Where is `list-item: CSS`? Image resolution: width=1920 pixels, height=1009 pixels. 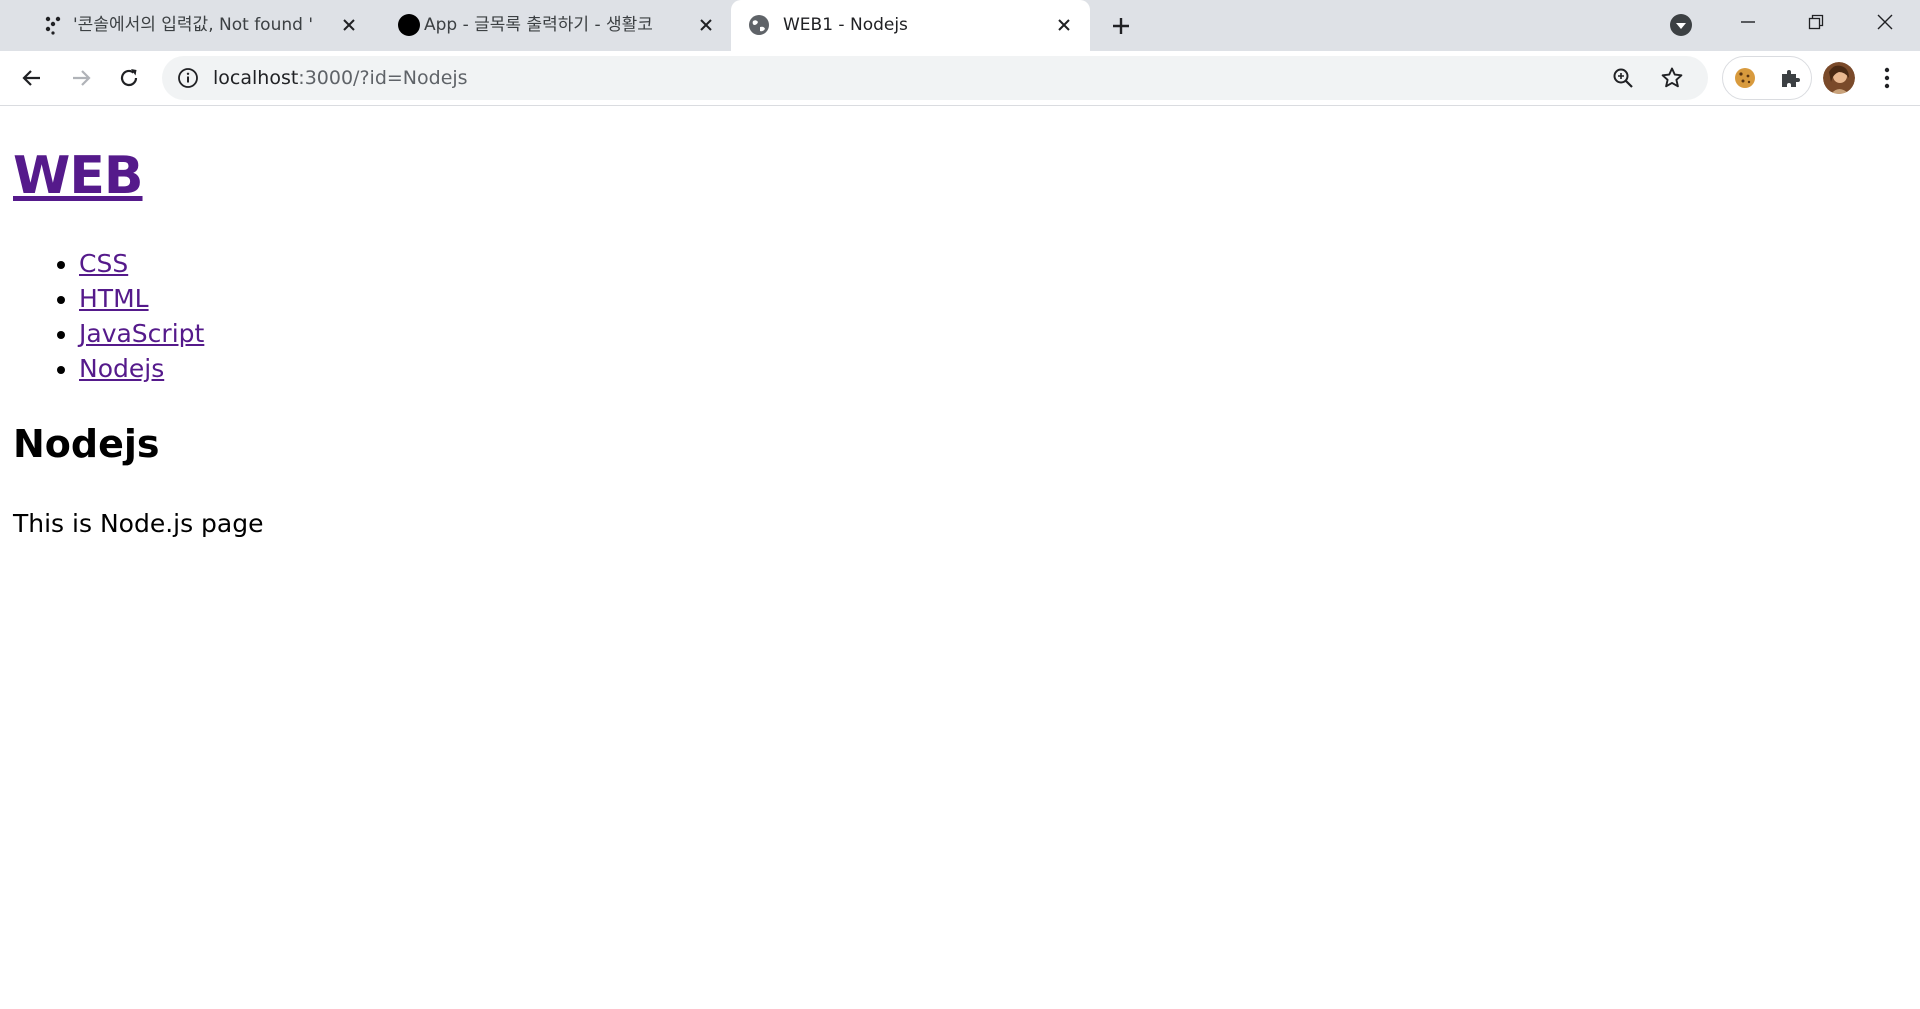 list-item: CSS is located at coordinates (141, 263).